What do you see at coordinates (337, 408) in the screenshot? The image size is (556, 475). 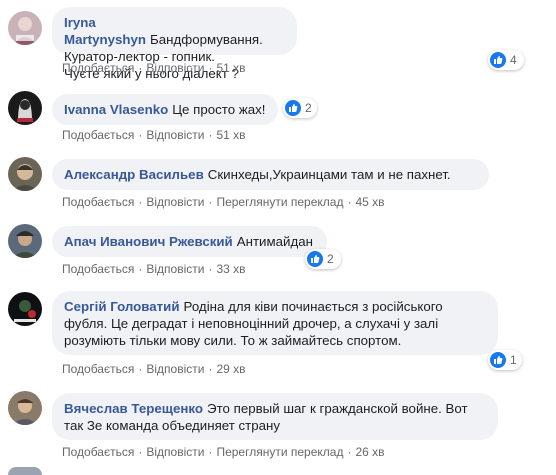 I see `comment-text: Это первый шаг к гражданской войне. Вот` at bounding box center [337, 408].